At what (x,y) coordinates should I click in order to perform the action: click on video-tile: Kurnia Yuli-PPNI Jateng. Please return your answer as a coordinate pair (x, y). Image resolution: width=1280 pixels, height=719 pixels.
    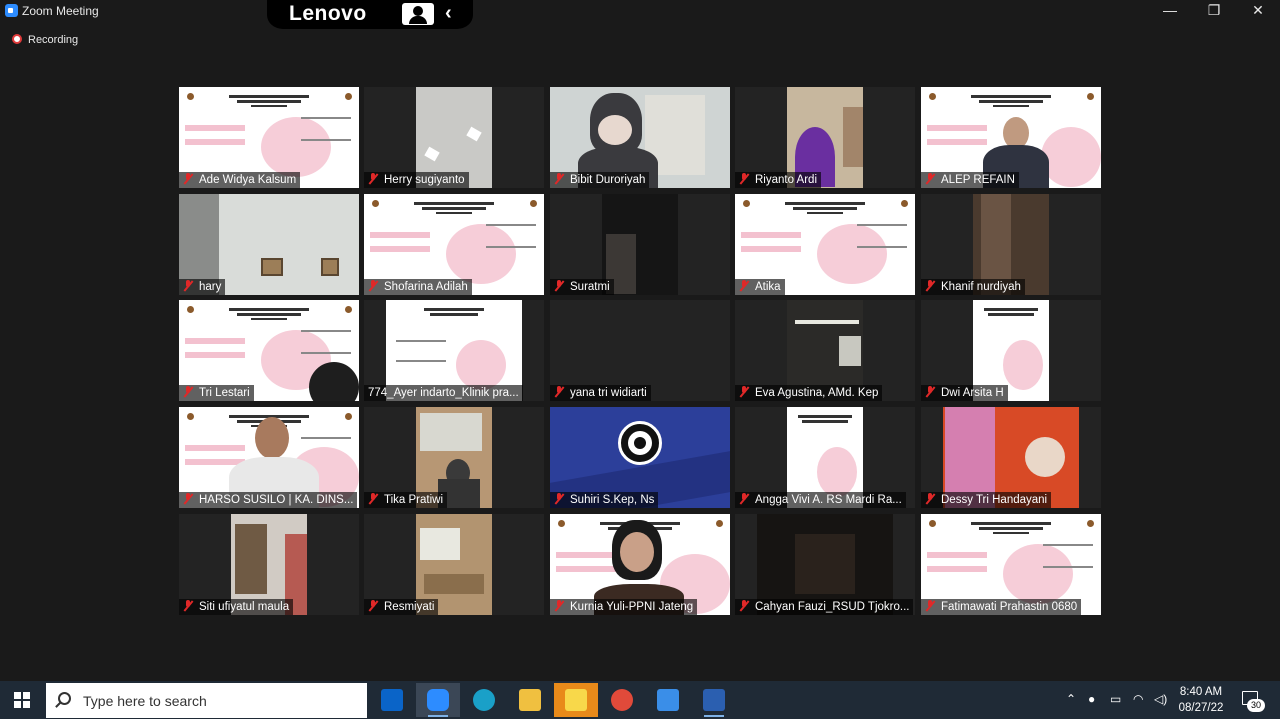
    Looking at the image, I should click on (640, 564).